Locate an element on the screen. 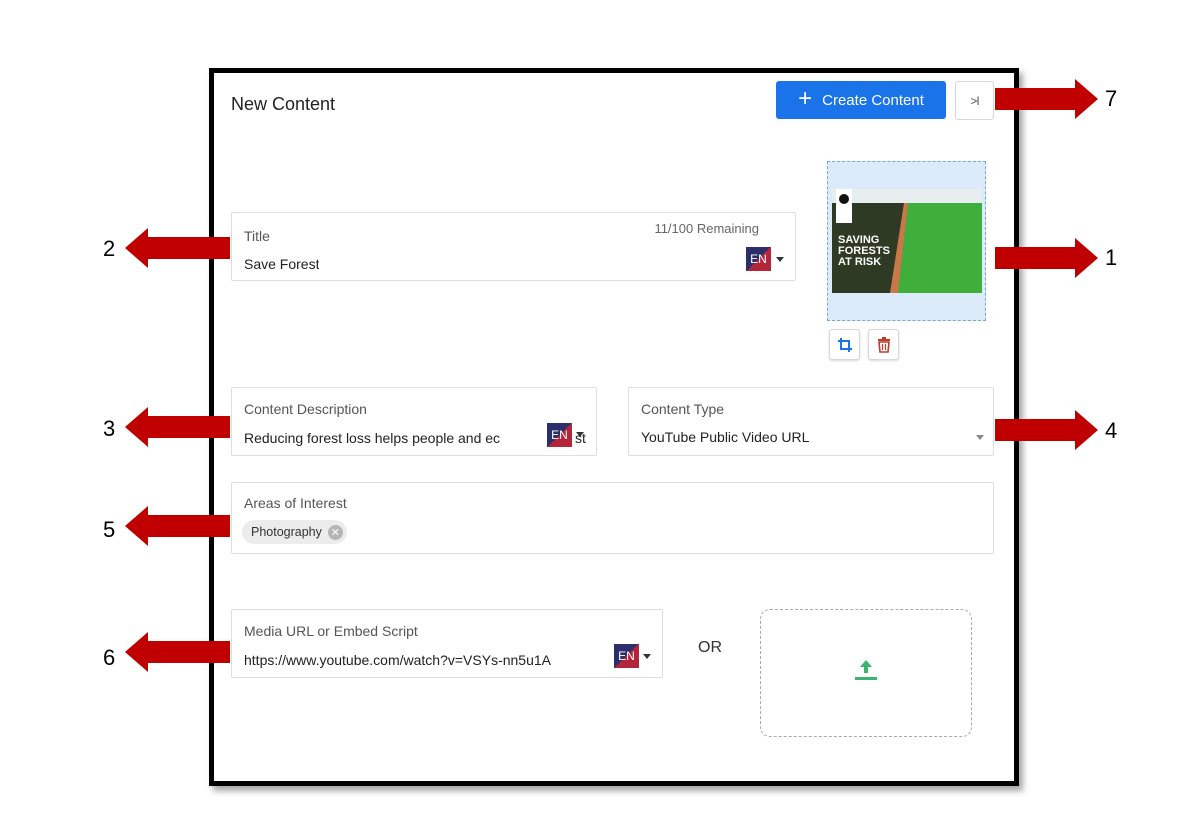  callout-number: 2 is located at coordinates (109, 248).